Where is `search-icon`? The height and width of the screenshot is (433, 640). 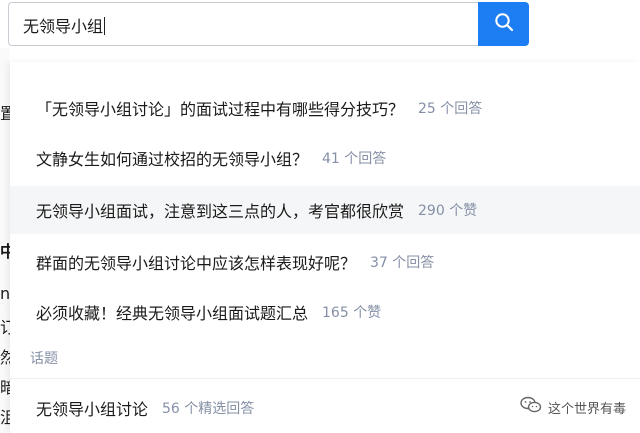
search-icon is located at coordinates (504, 24).